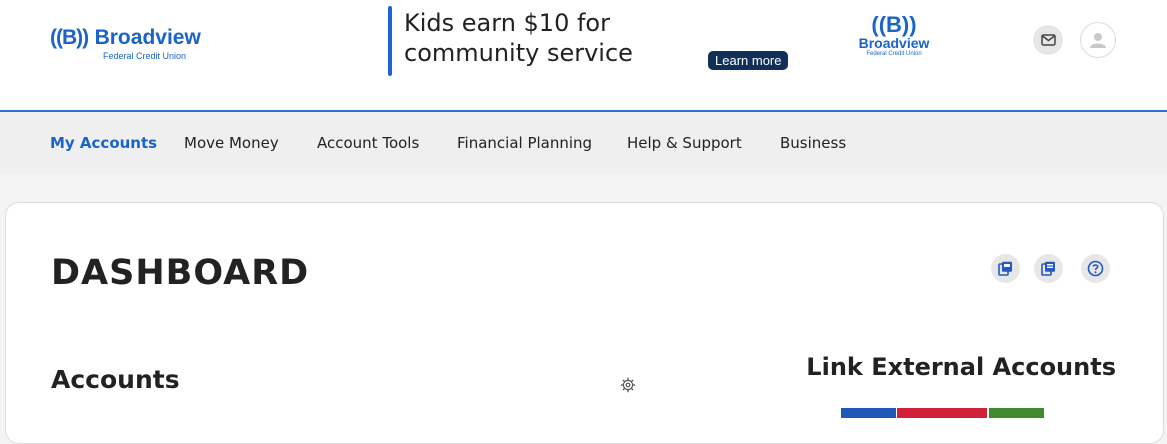 This screenshot has width=1167, height=444. I want to click on accounts-heading: Accounts, so click(115, 379).